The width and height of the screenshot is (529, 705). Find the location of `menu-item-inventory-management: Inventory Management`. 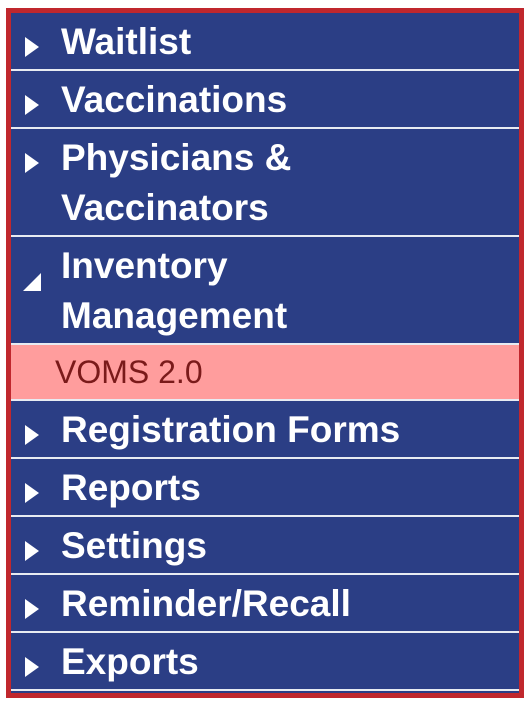

menu-item-inventory-management: Inventory Management is located at coordinates (265, 291).